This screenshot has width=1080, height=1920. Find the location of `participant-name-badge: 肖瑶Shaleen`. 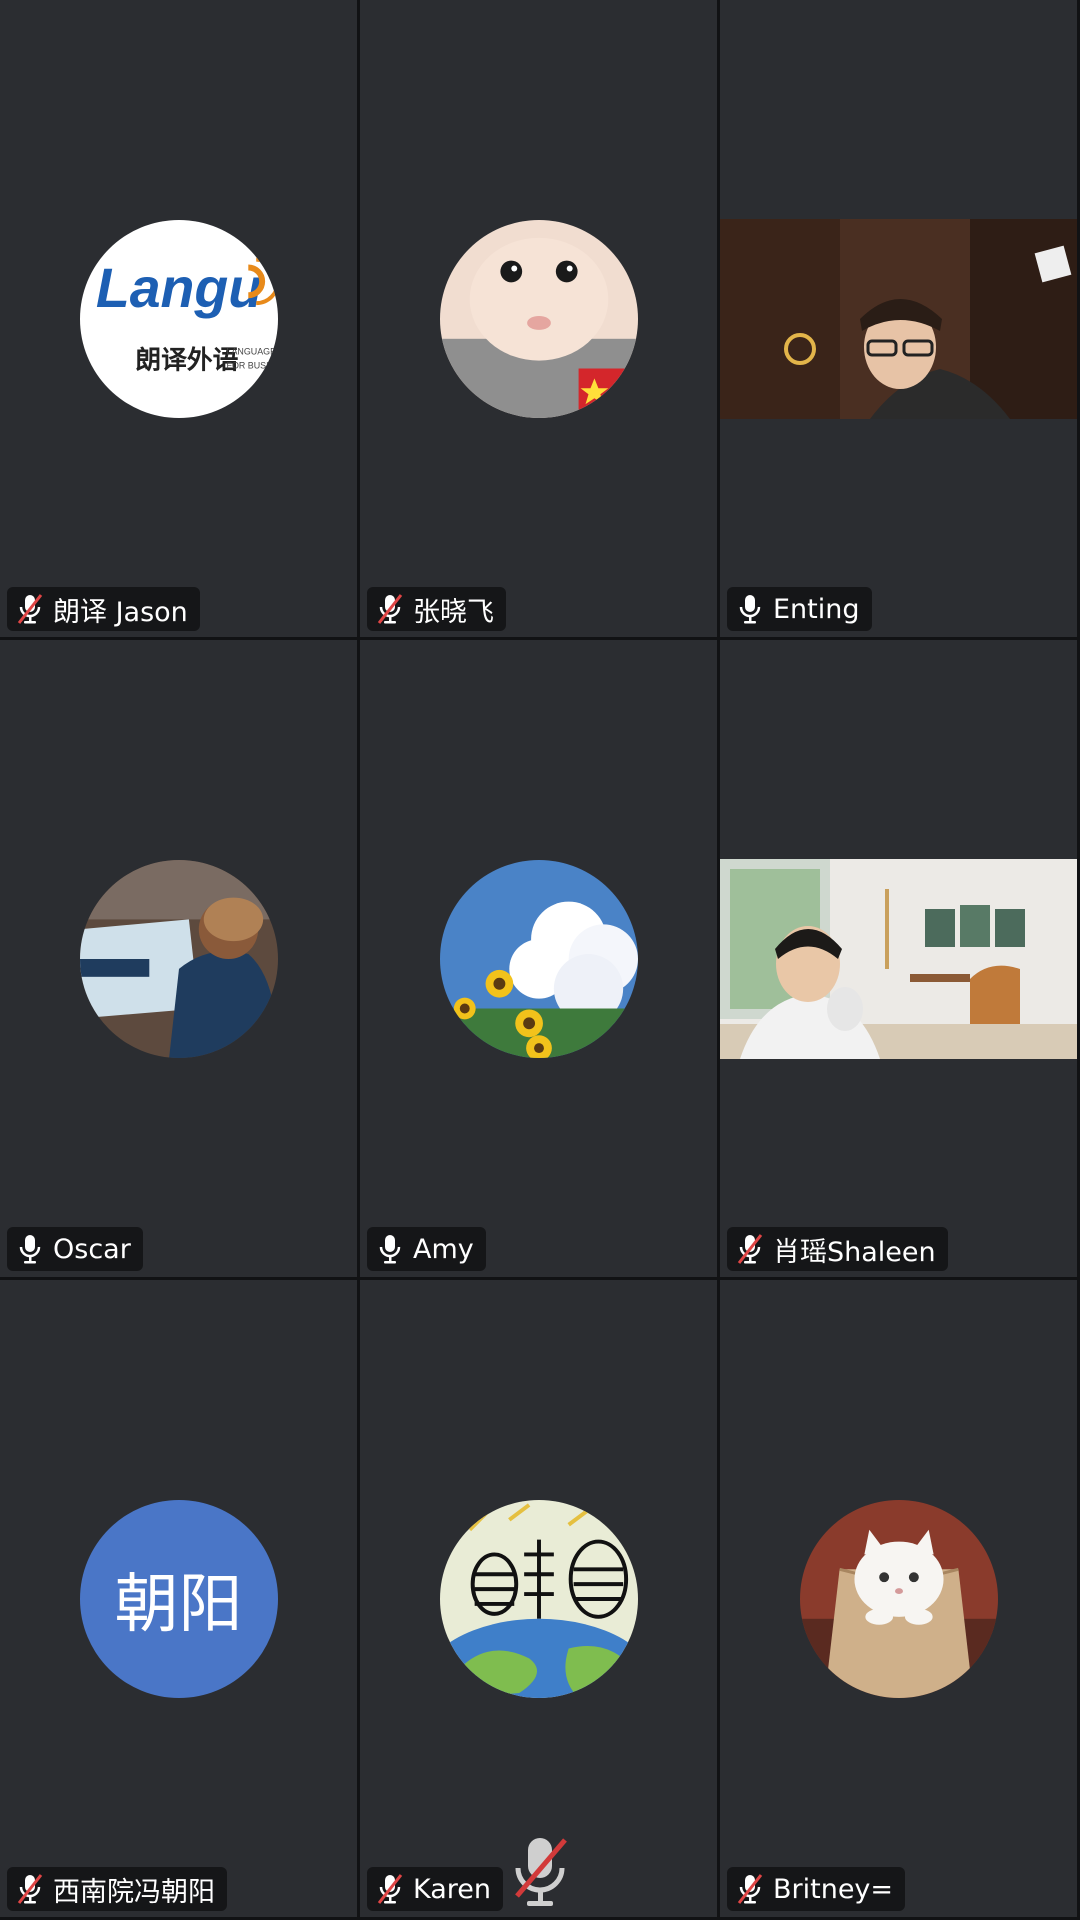

participant-name-badge: 肖瑶Shaleen is located at coordinates (837, 1249).